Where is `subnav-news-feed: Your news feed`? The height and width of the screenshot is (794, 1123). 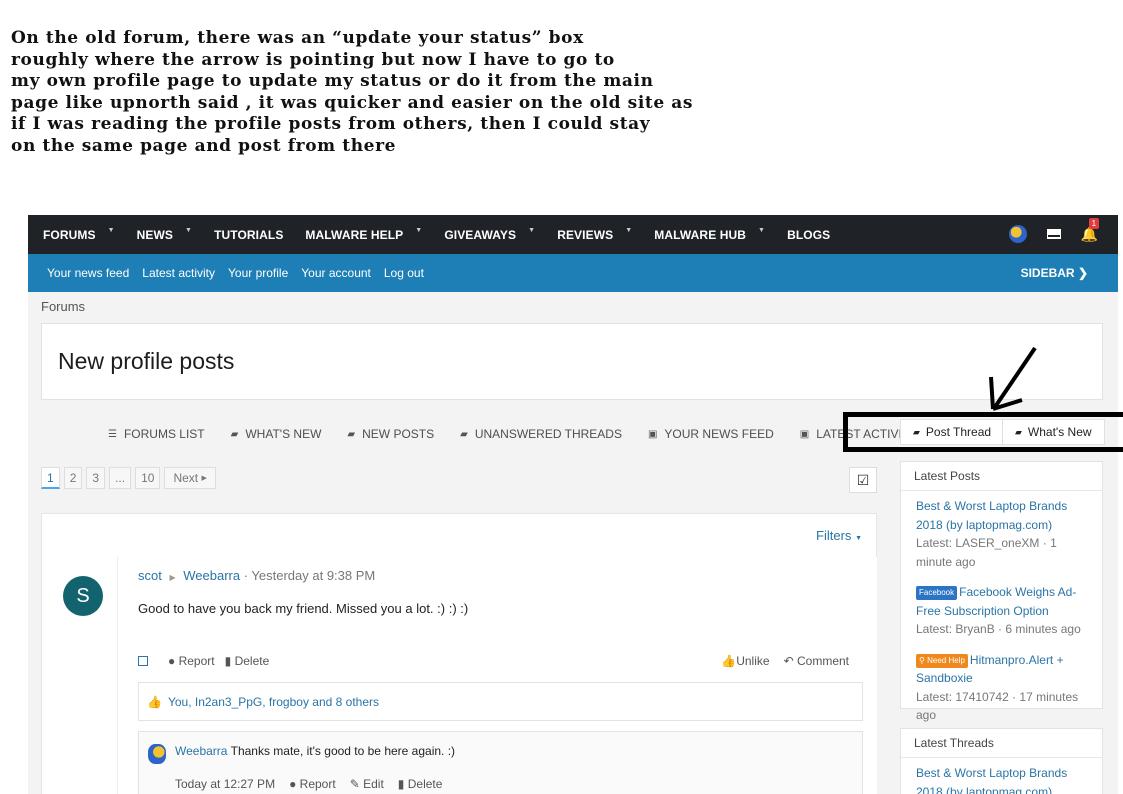
subnav-news-feed: Your news feed is located at coordinates (88, 273).